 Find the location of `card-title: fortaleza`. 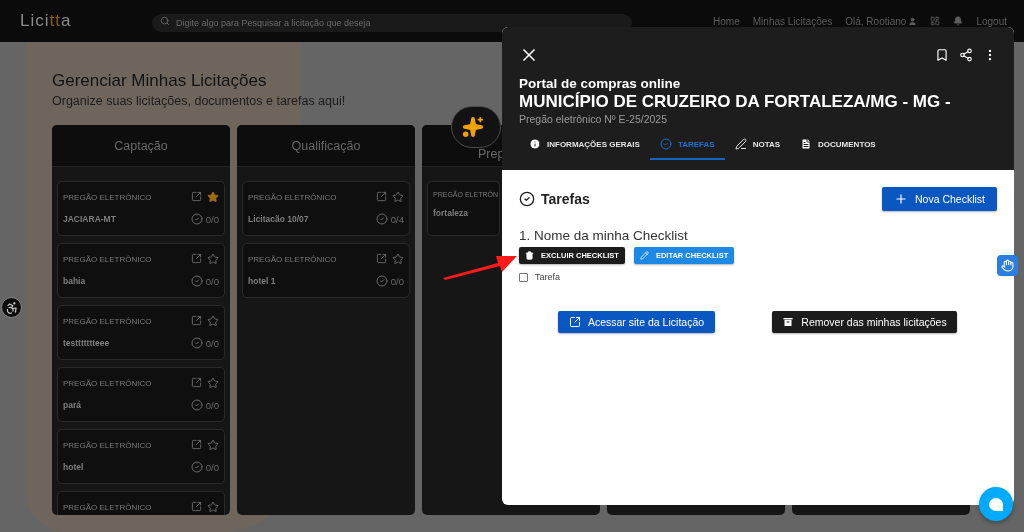

card-title: fortaleza is located at coordinates (450, 213).